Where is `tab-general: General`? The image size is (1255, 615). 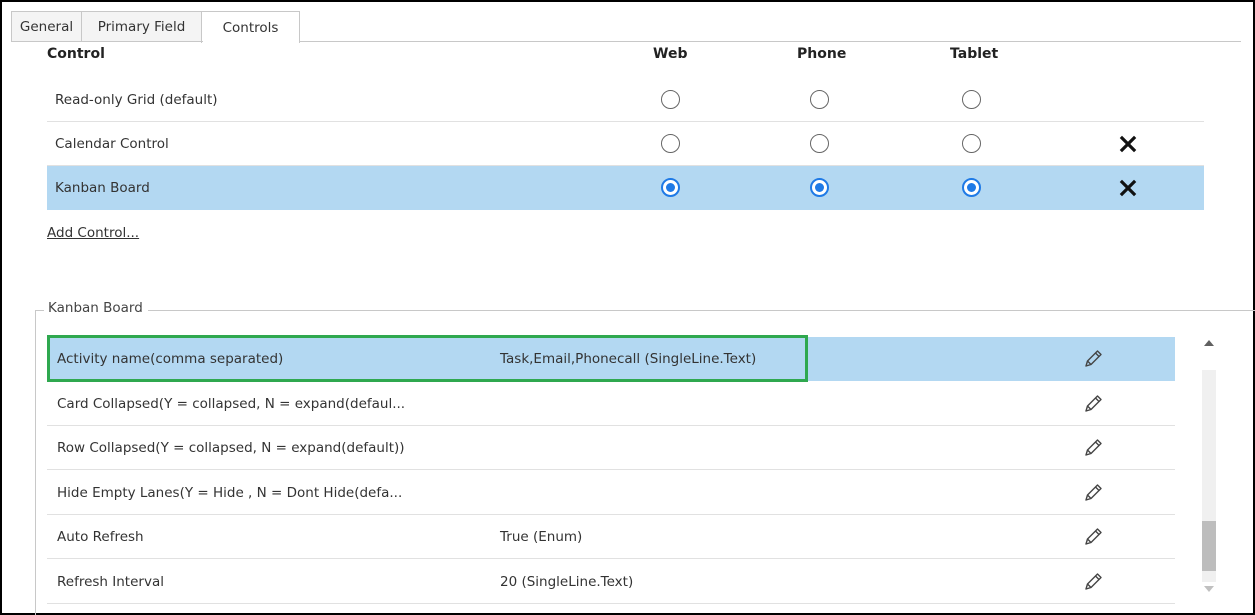
tab-general: General is located at coordinates (46, 26).